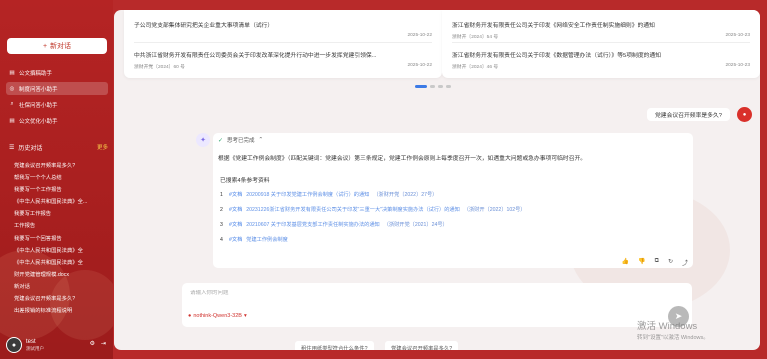 The image size is (767, 359). What do you see at coordinates (103, 343) in the screenshot?
I see `logout-icon: ⇥` at bounding box center [103, 343].